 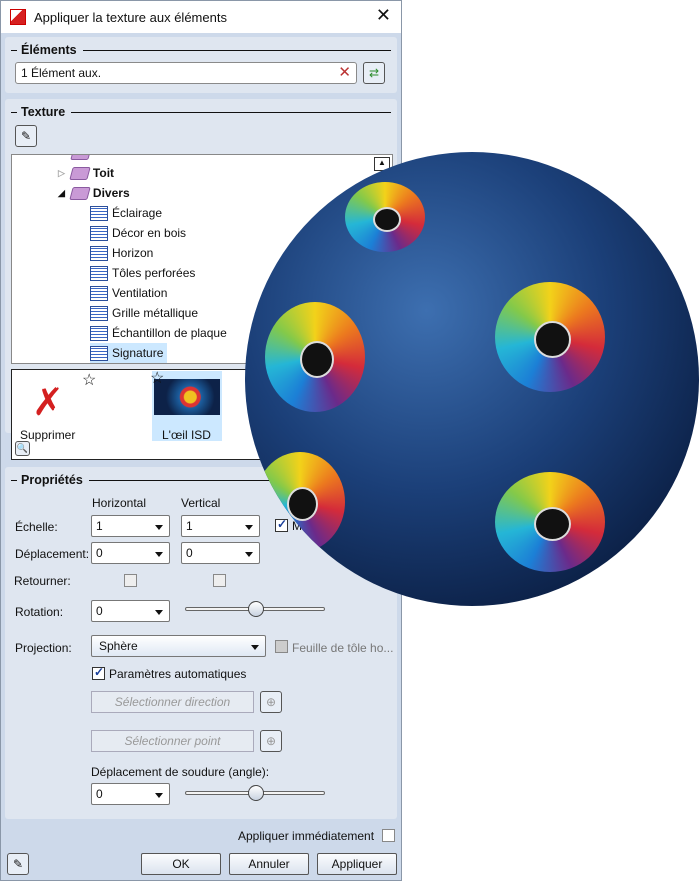 What do you see at coordinates (178, 674) in the screenshot?
I see `auto-params-label: Paramètres automatiques` at bounding box center [178, 674].